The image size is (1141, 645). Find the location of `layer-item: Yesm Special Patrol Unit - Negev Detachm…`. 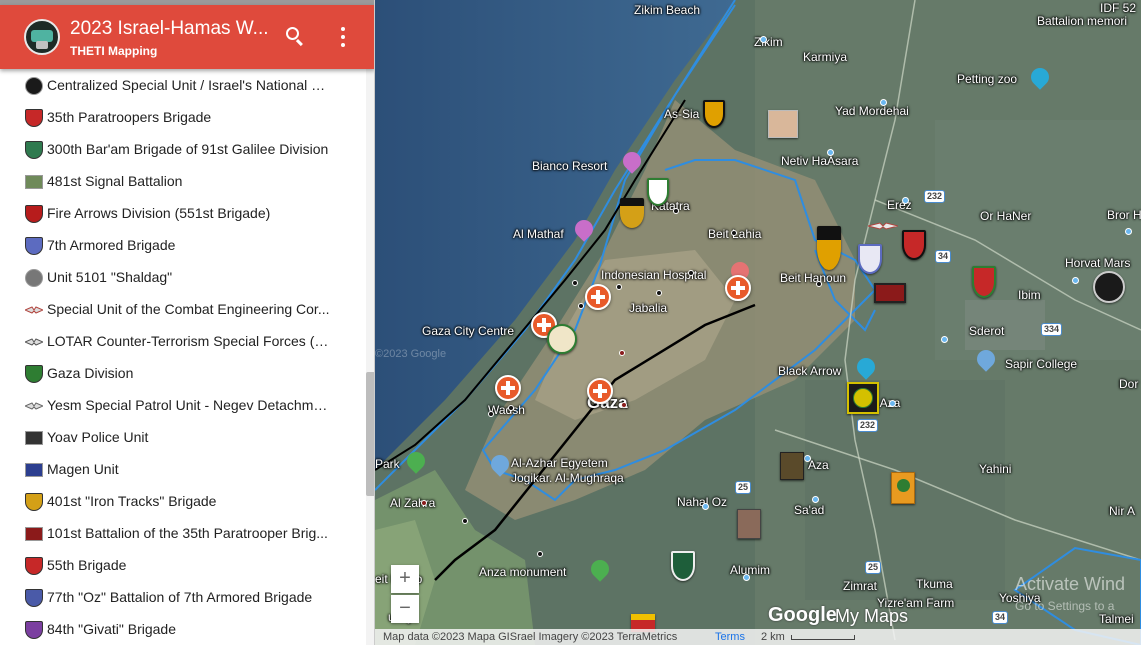

layer-item: Yesm Special Patrol Unit - Negev Detachm… is located at coordinates (183, 405).